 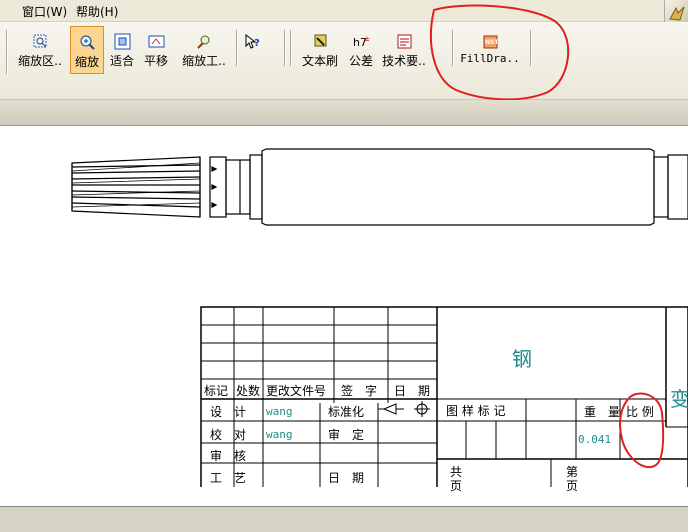 I want to click on checker-value: wang, so click(x=279, y=434).